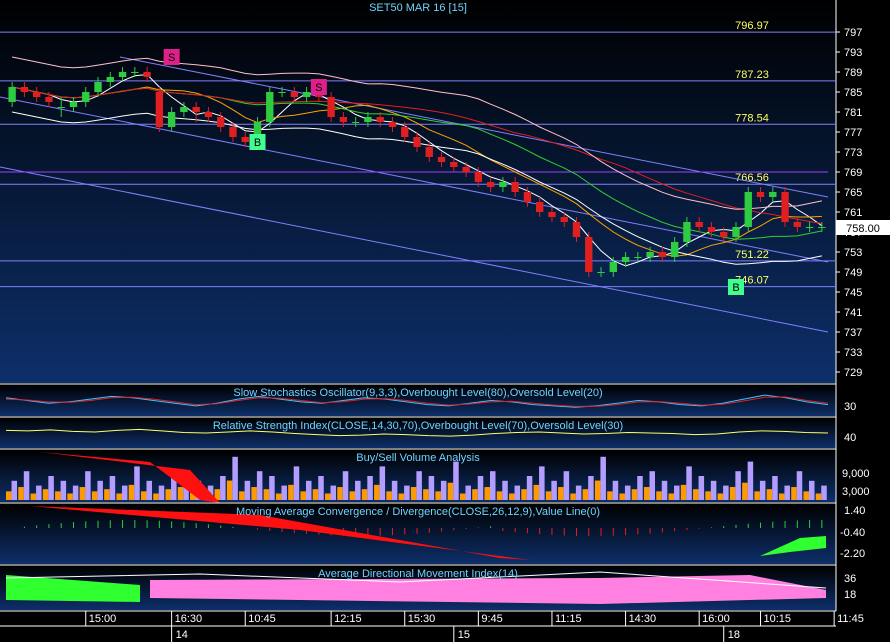  Describe the element at coordinates (418, 574) in the screenshot. I see `adx-title: Average Directional Movement Index(14)` at that location.